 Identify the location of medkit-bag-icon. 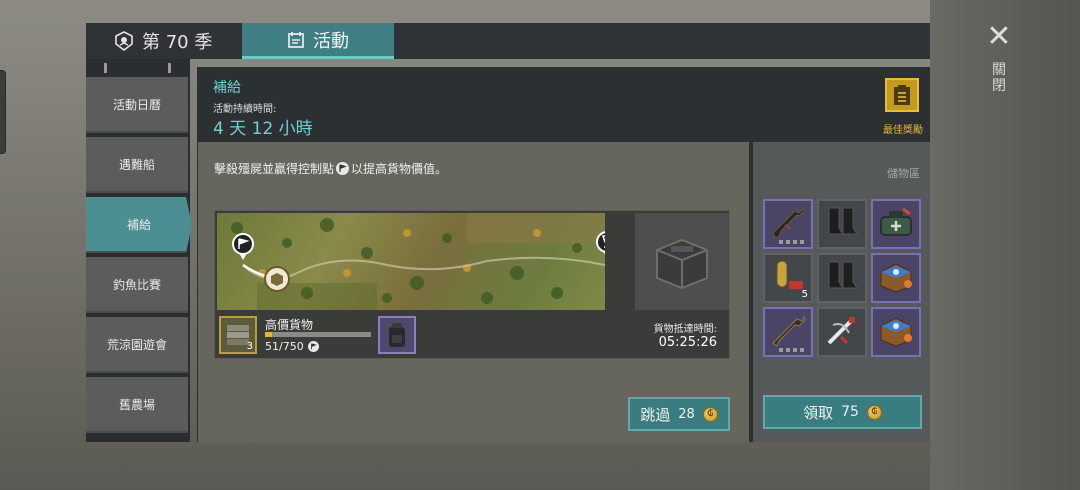
(896, 224).